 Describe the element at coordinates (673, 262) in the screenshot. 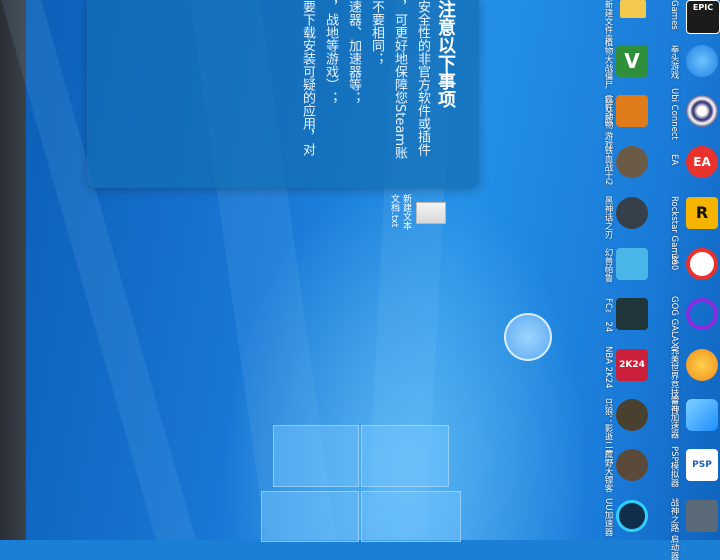

I see `shortcut-label: 360` at that location.